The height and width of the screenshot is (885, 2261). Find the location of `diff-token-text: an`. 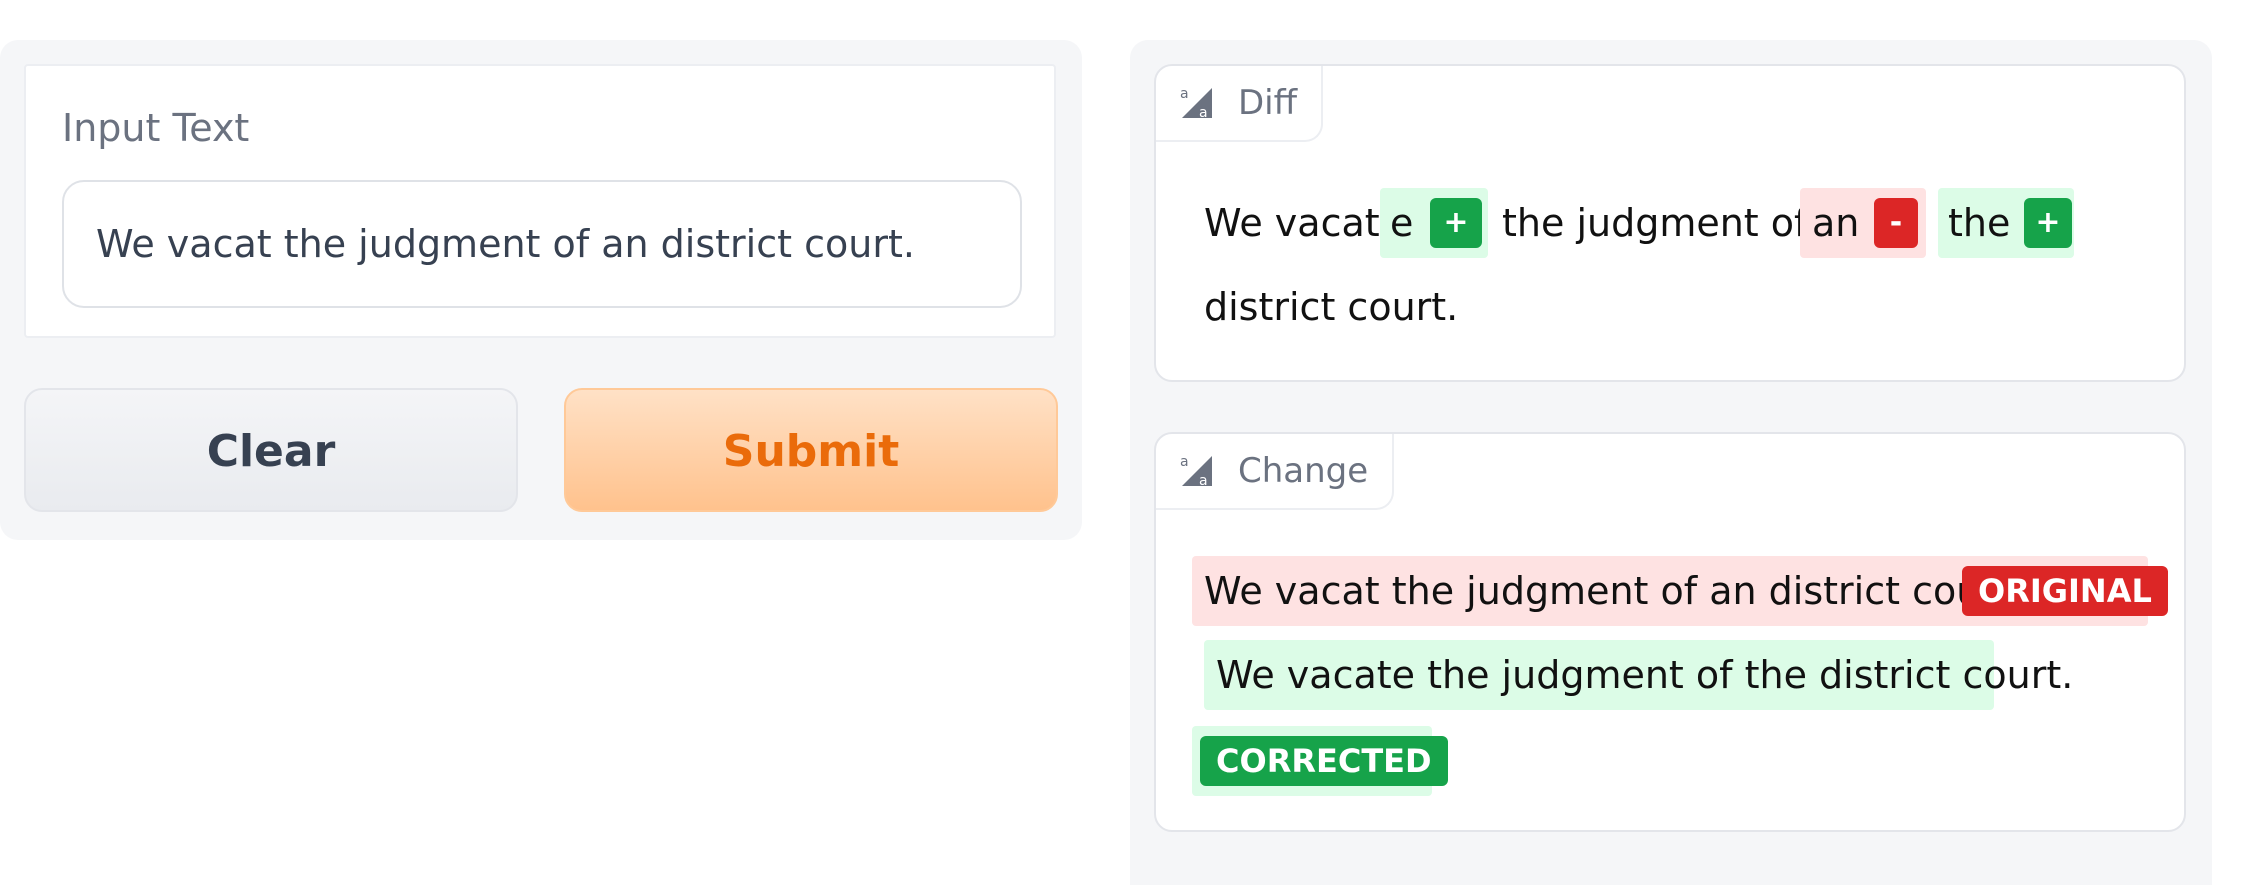

diff-token-text: an is located at coordinates (1836, 223).